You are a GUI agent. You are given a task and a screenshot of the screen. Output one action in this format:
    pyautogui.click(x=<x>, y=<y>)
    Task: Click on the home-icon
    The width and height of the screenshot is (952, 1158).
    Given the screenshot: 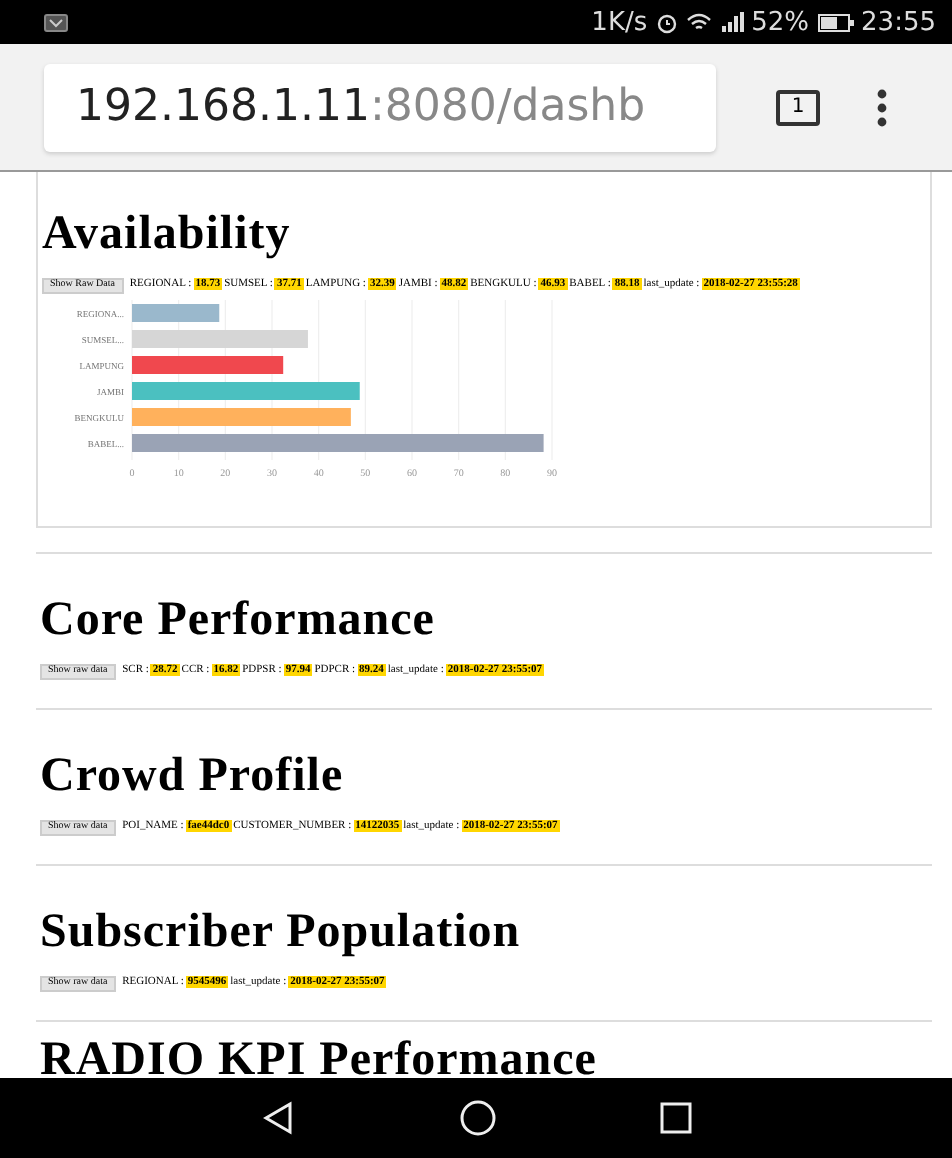 What is the action you would take?
    pyautogui.click(x=477, y=1118)
    